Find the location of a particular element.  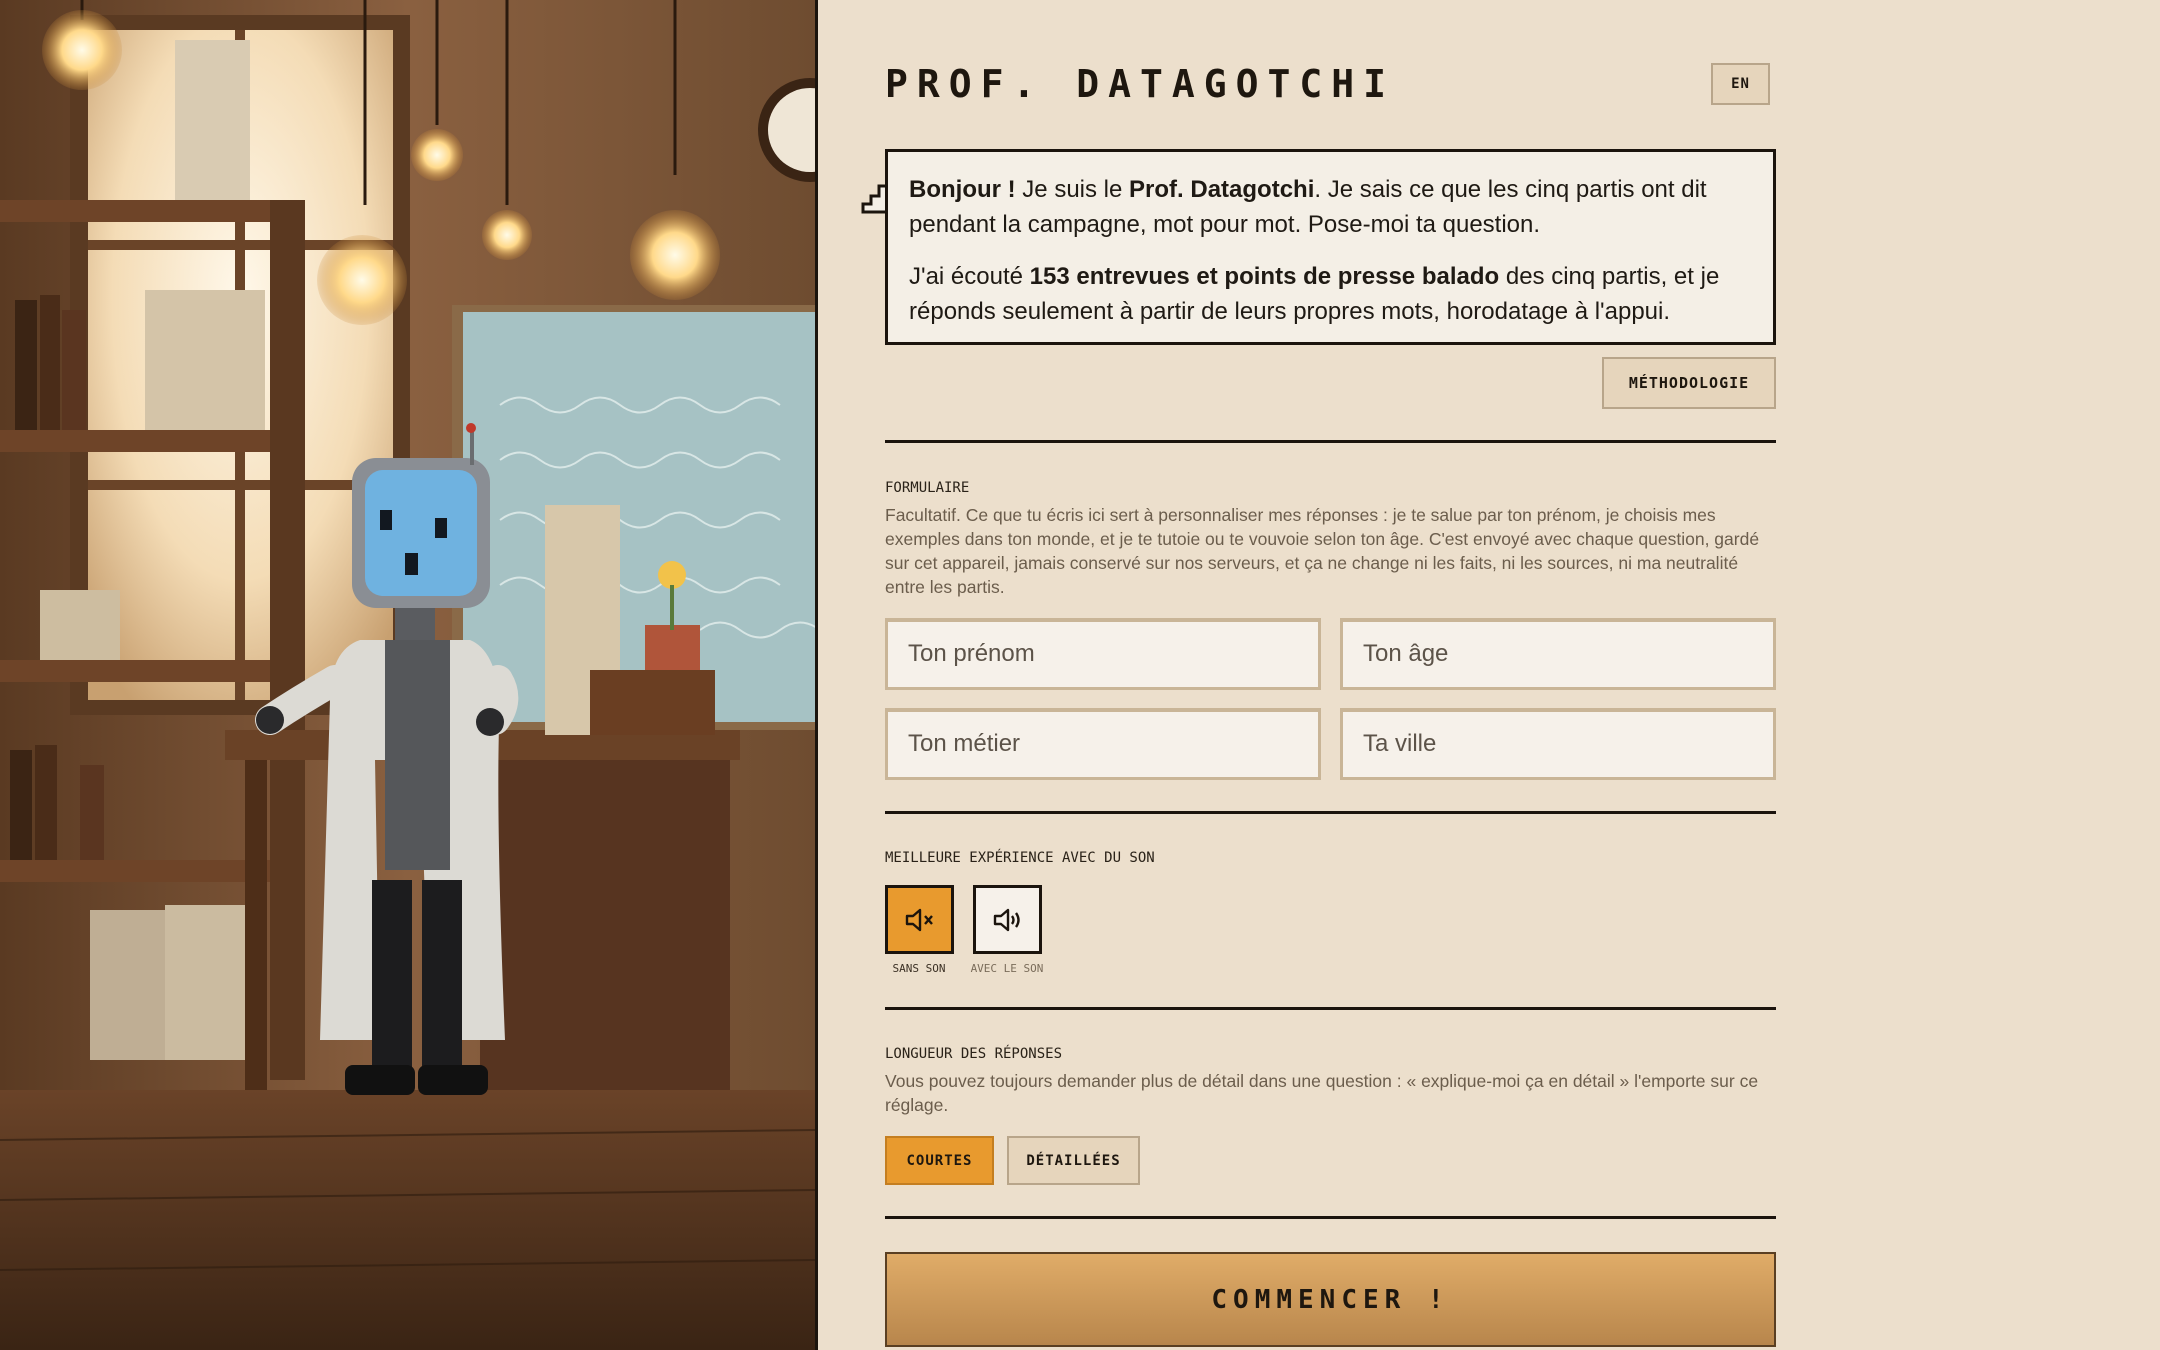

sound-off-caption: SANS SON is located at coordinates (919, 968).